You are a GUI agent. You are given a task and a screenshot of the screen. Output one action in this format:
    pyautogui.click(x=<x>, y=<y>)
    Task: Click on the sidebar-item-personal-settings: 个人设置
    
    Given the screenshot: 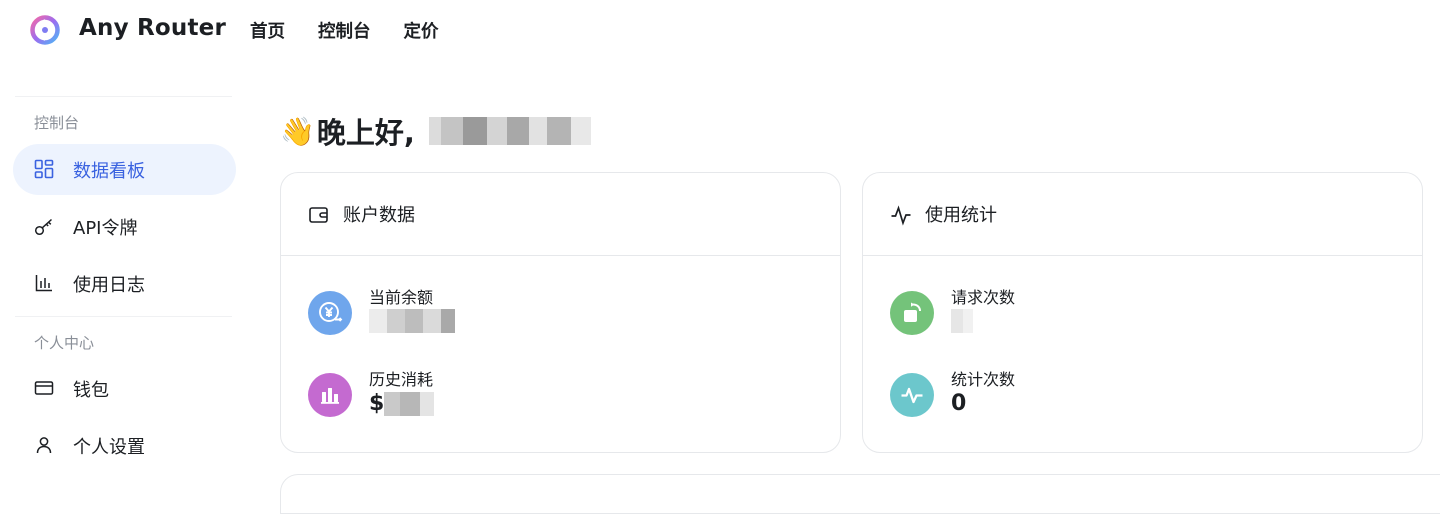 What is the action you would take?
    pyautogui.click(x=124, y=445)
    